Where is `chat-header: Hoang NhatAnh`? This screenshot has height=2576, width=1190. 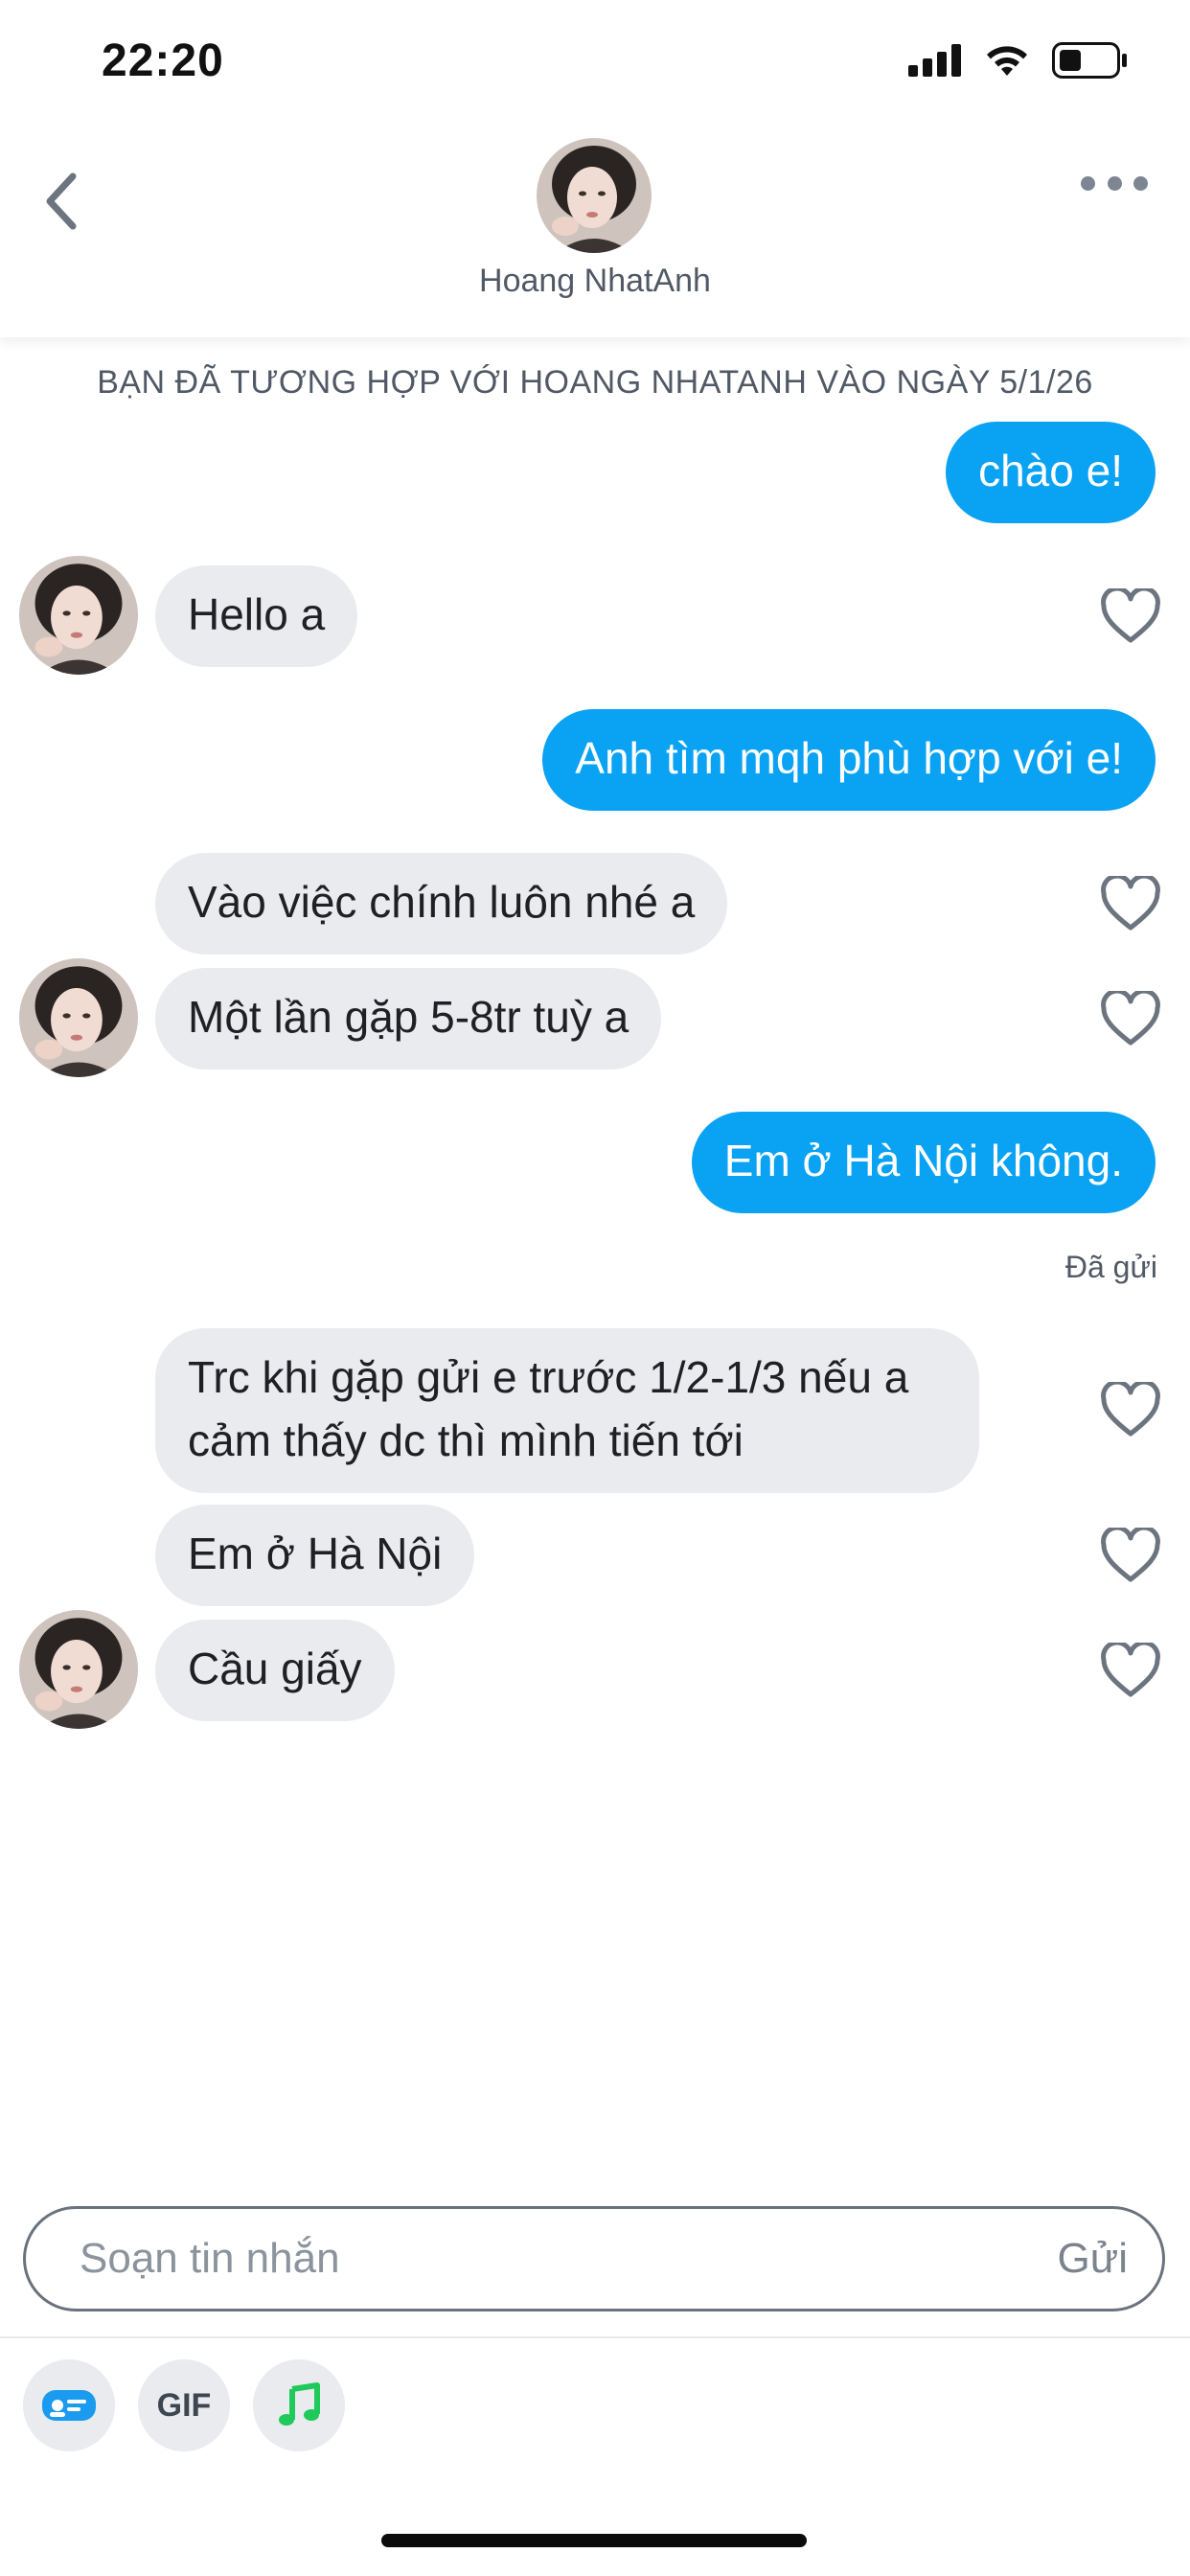
chat-header: Hoang NhatAnh is located at coordinates (595, 231).